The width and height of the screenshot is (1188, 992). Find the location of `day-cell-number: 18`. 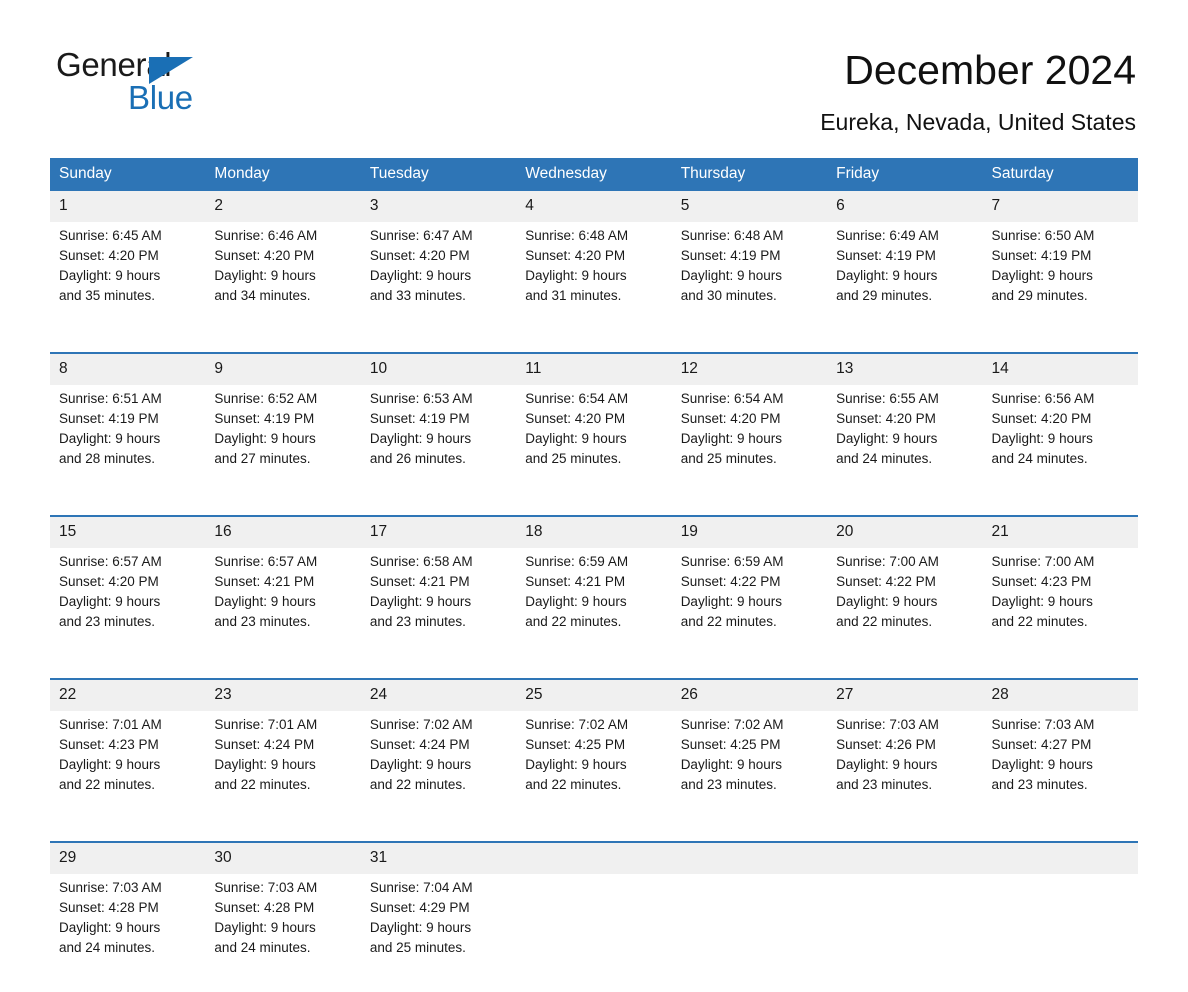

day-cell-number: 18 is located at coordinates (594, 532).